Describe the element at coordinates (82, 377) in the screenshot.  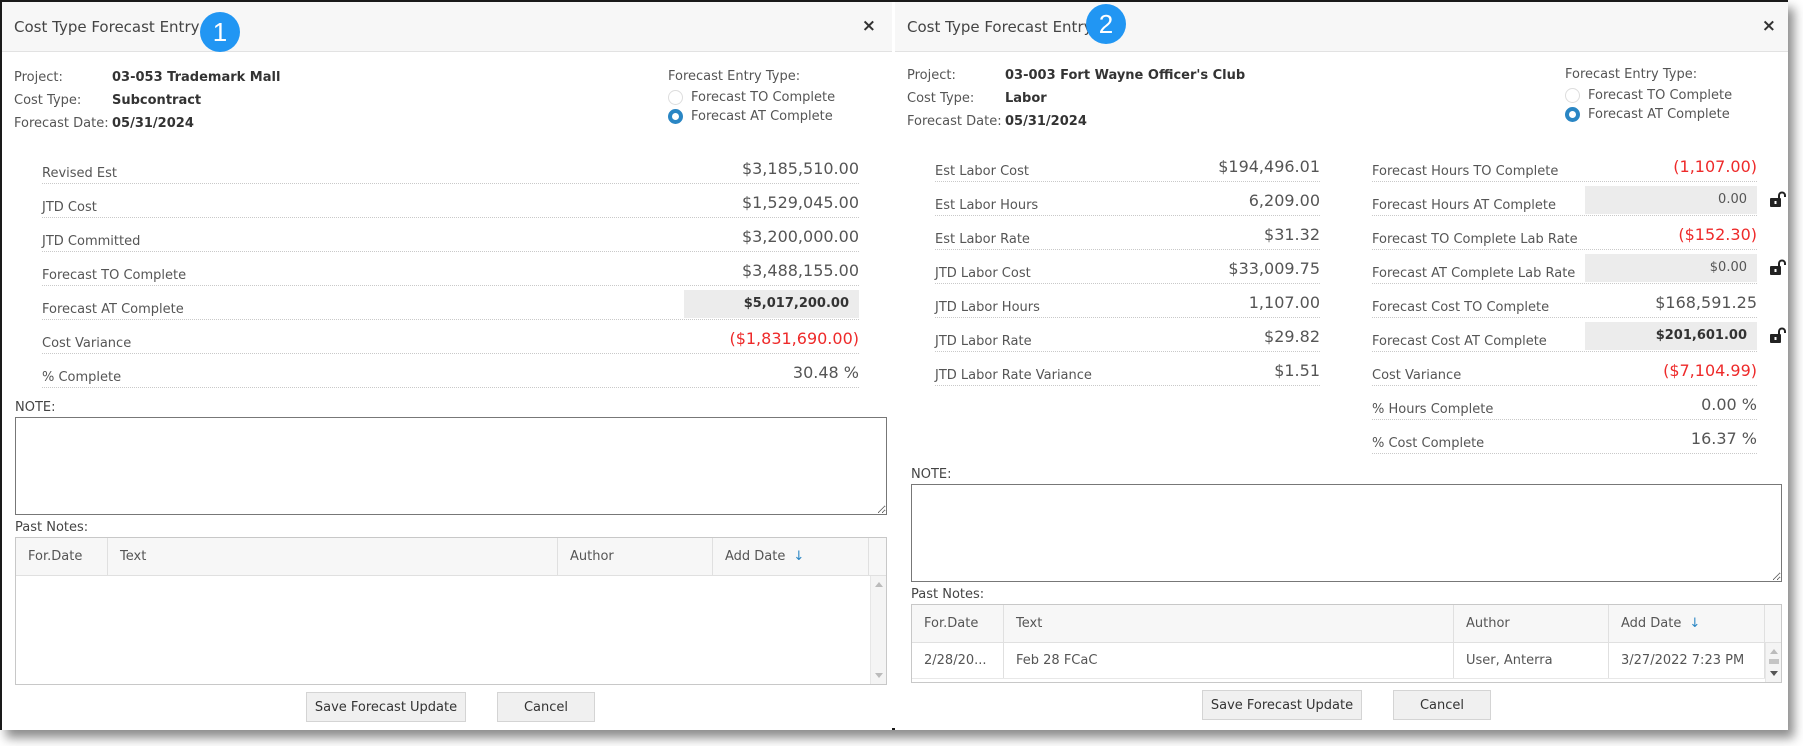
I see `metric-label: % Complete` at that location.